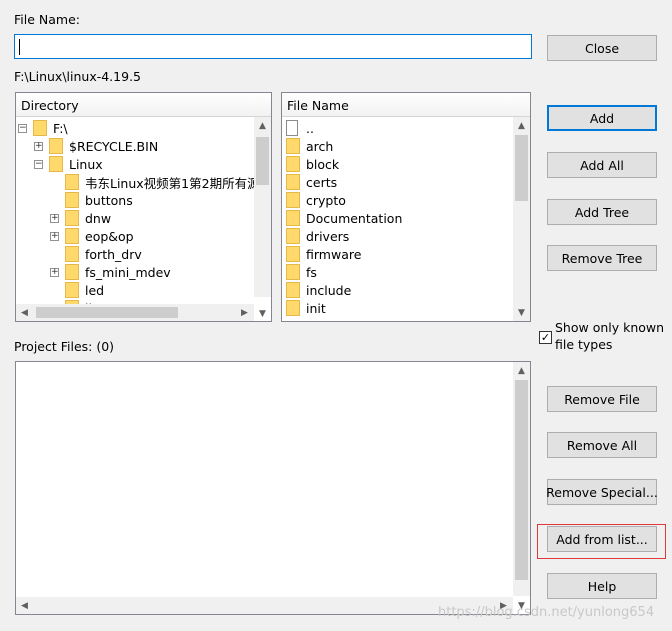  Describe the element at coordinates (300, 128) in the screenshot. I see `file-list-item: ..` at that location.